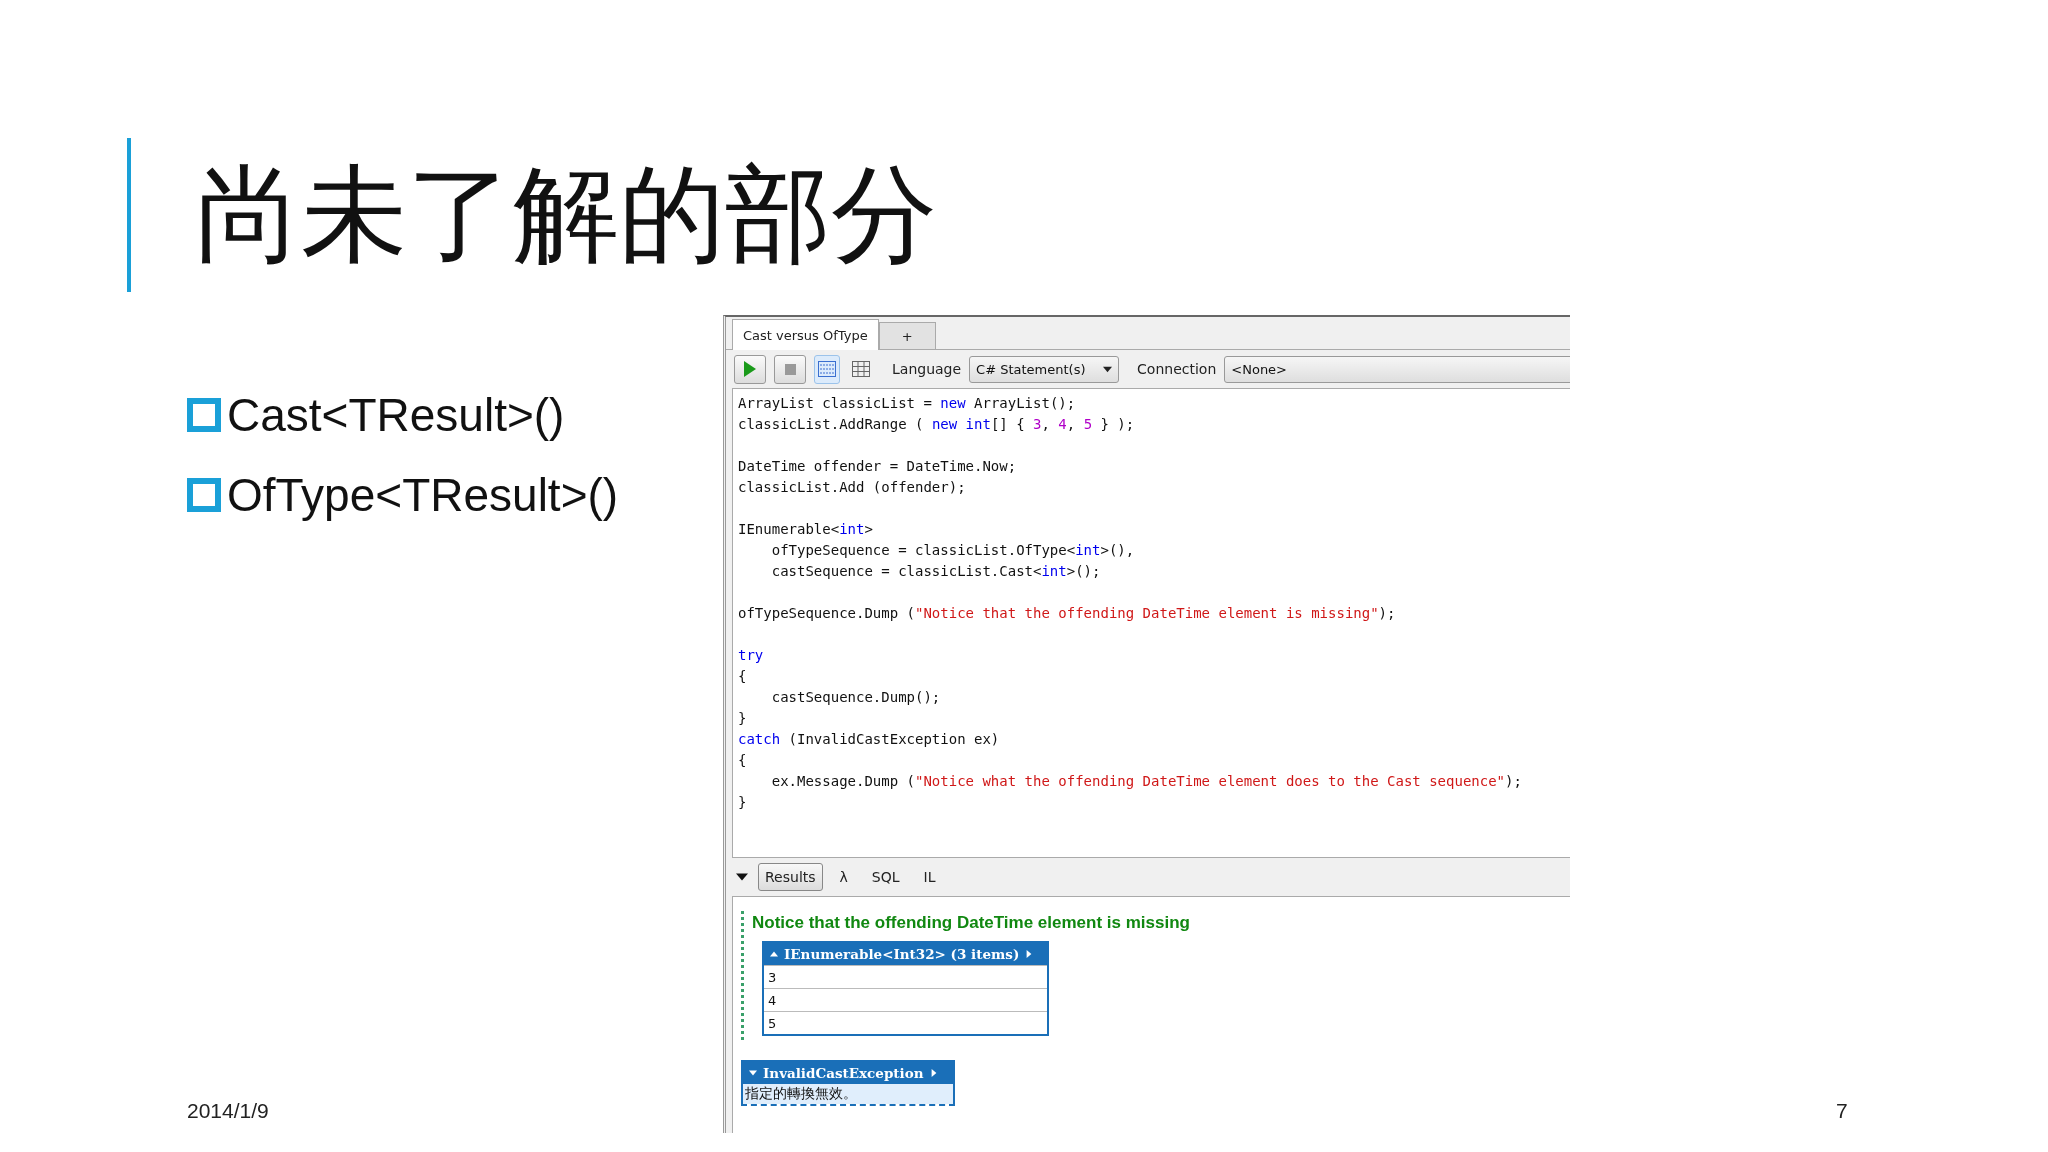 The image size is (2048, 1152). I want to click on code-line: IEnumerable<int>, so click(805, 529).